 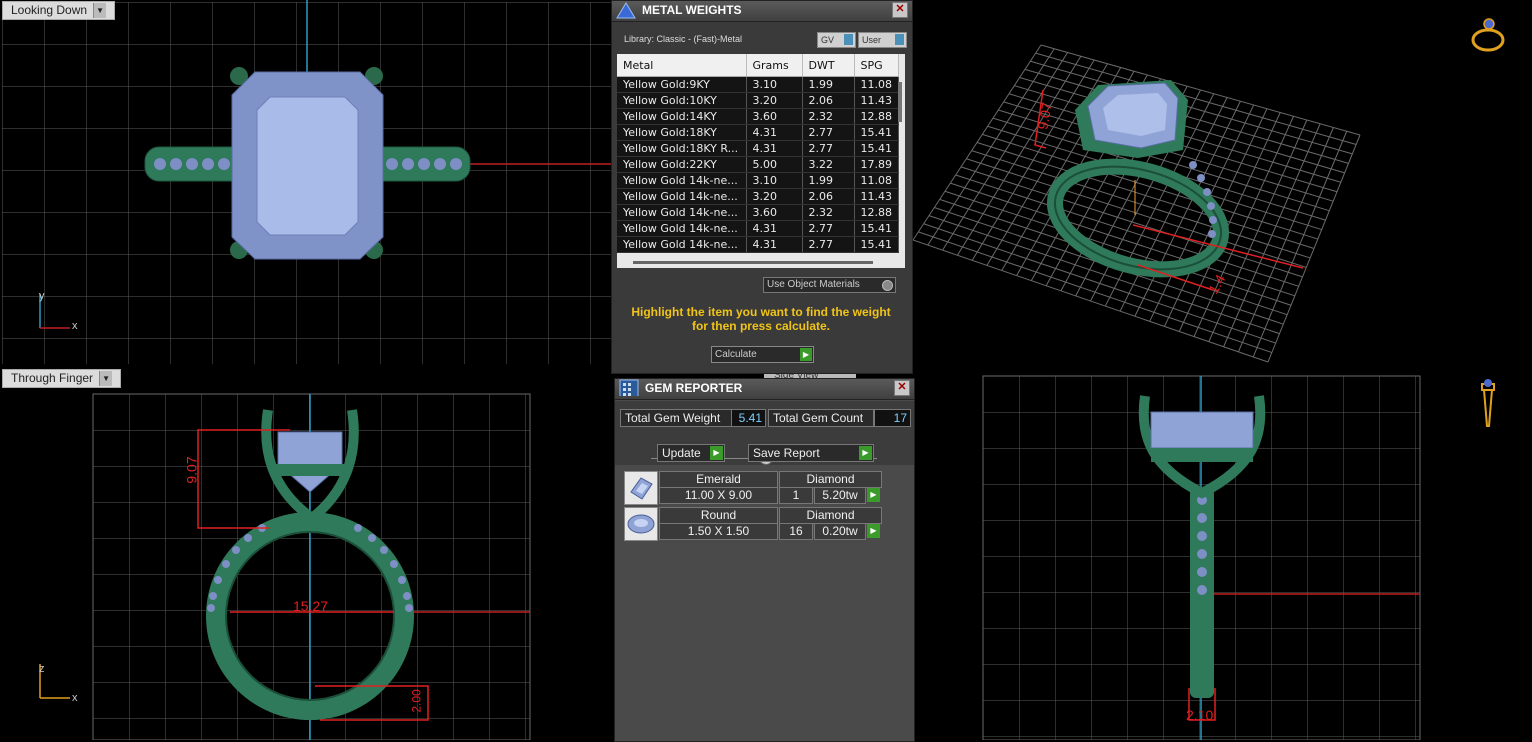 I want to click on table-cell: 1.99, so click(x=828, y=84).